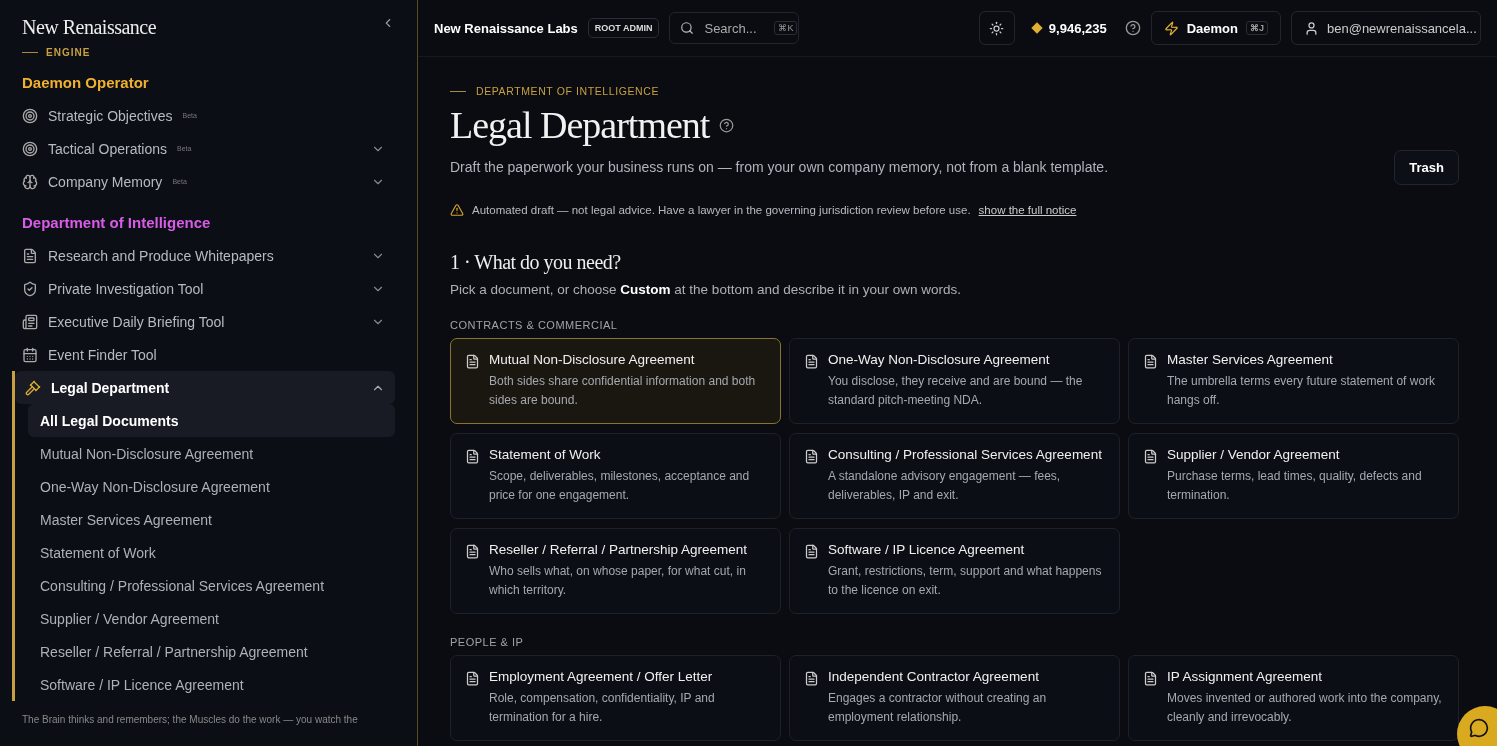 The image size is (1497, 746). What do you see at coordinates (592, 359) in the screenshot?
I see `card-title: Mutual Non-Disclosure Agreement` at bounding box center [592, 359].